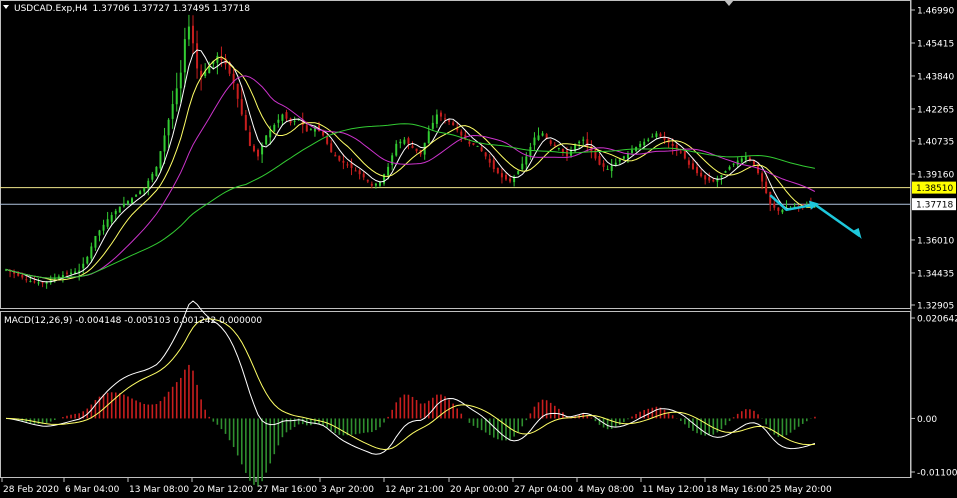 Image resolution: width=957 pixels, height=498 pixels. What do you see at coordinates (92, 490) in the screenshot?
I see `time-tick-label: 6 Mar 04:00` at bounding box center [92, 490].